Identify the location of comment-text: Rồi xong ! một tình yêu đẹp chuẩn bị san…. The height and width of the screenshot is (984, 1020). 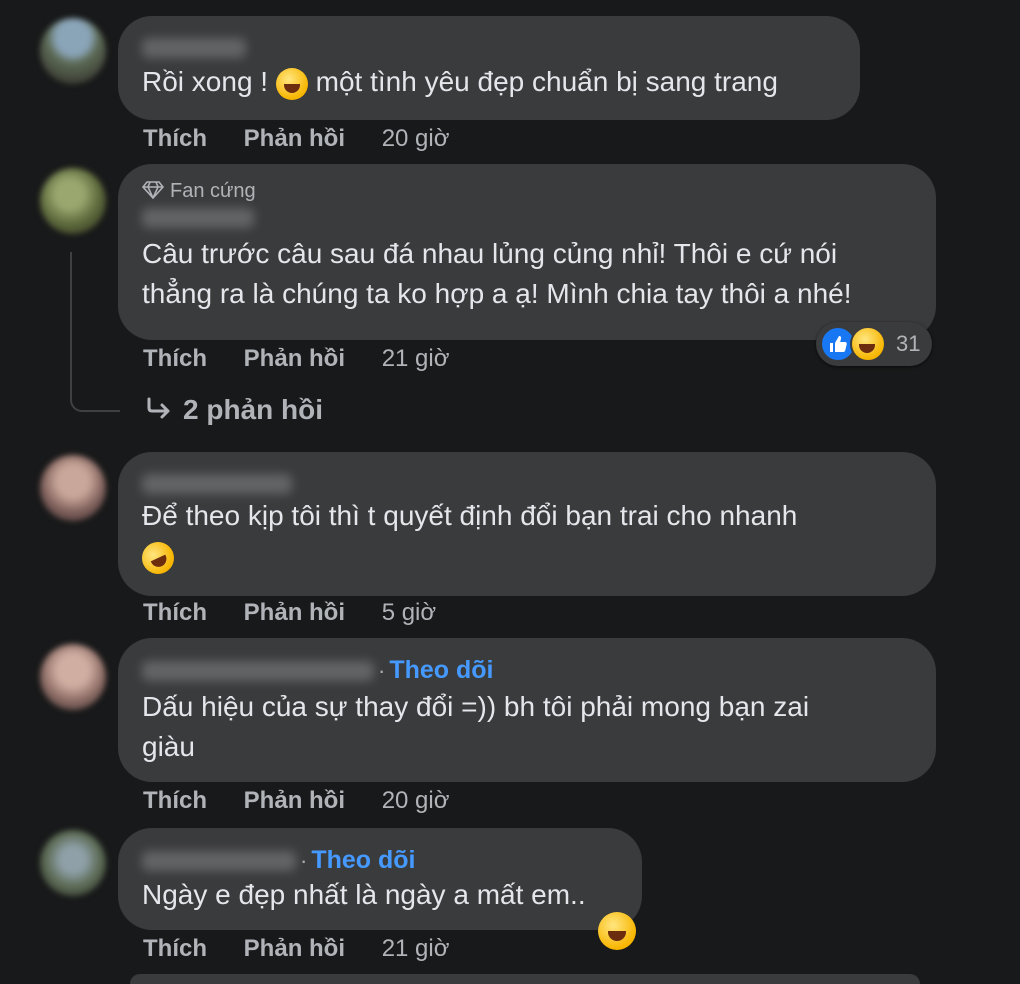
(489, 82).